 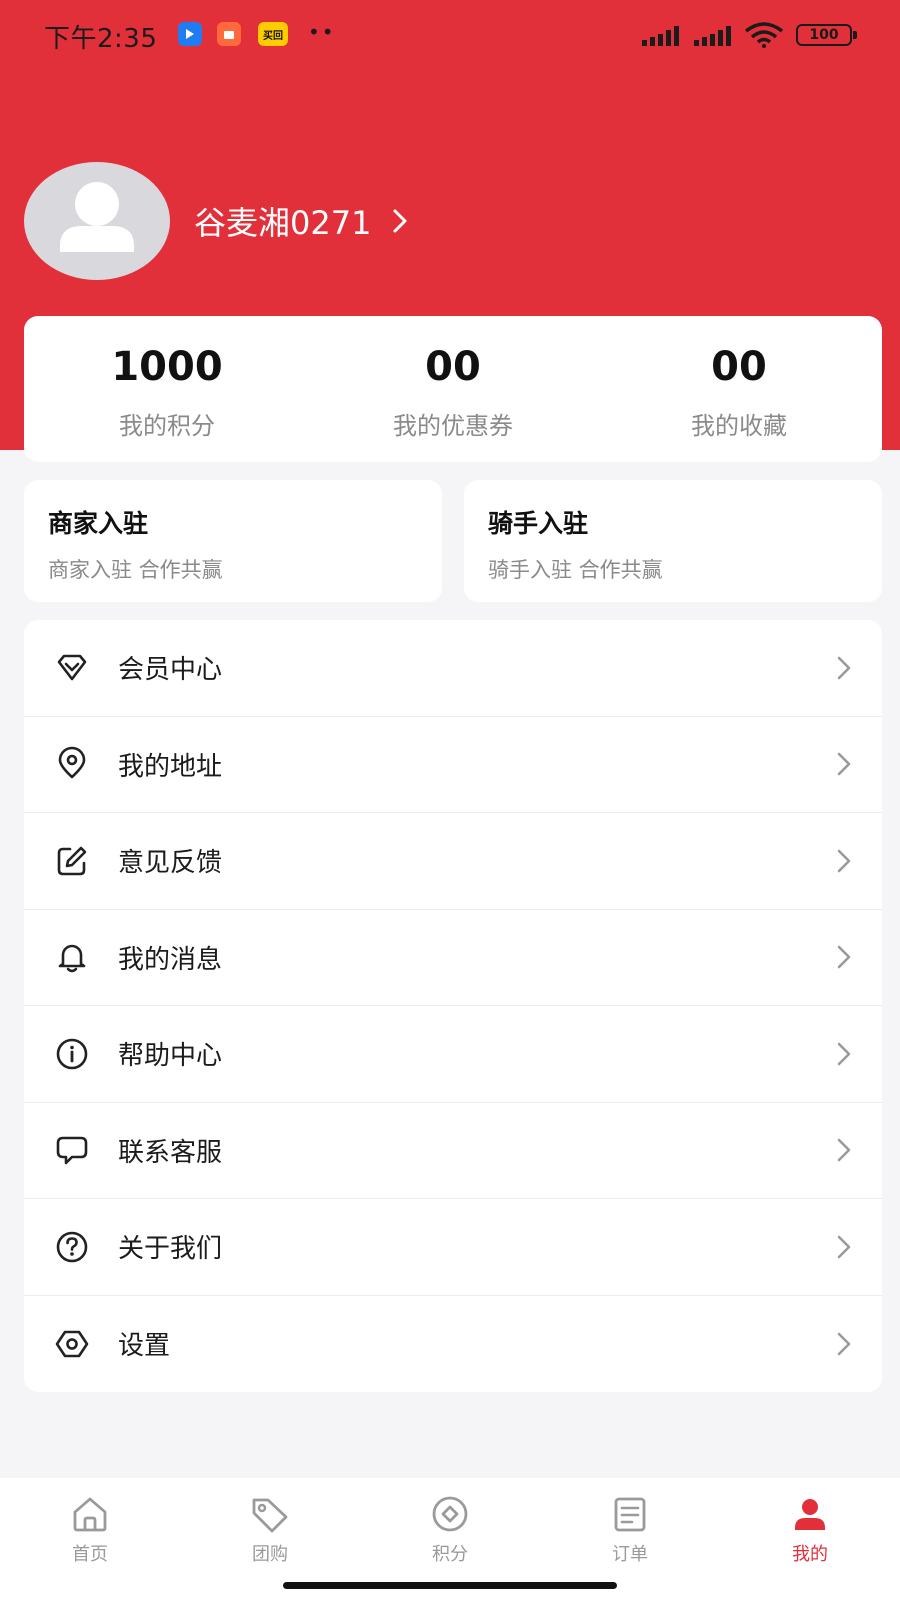 What do you see at coordinates (72, 1150) in the screenshot?
I see `chat-bubble-icon` at bounding box center [72, 1150].